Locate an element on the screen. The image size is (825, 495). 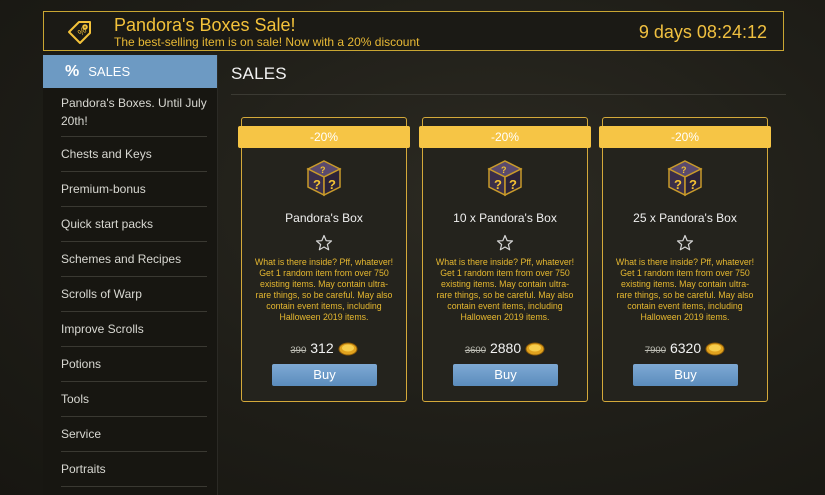
sidebar-item-sales: % SALES is located at coordinates (130, 71).